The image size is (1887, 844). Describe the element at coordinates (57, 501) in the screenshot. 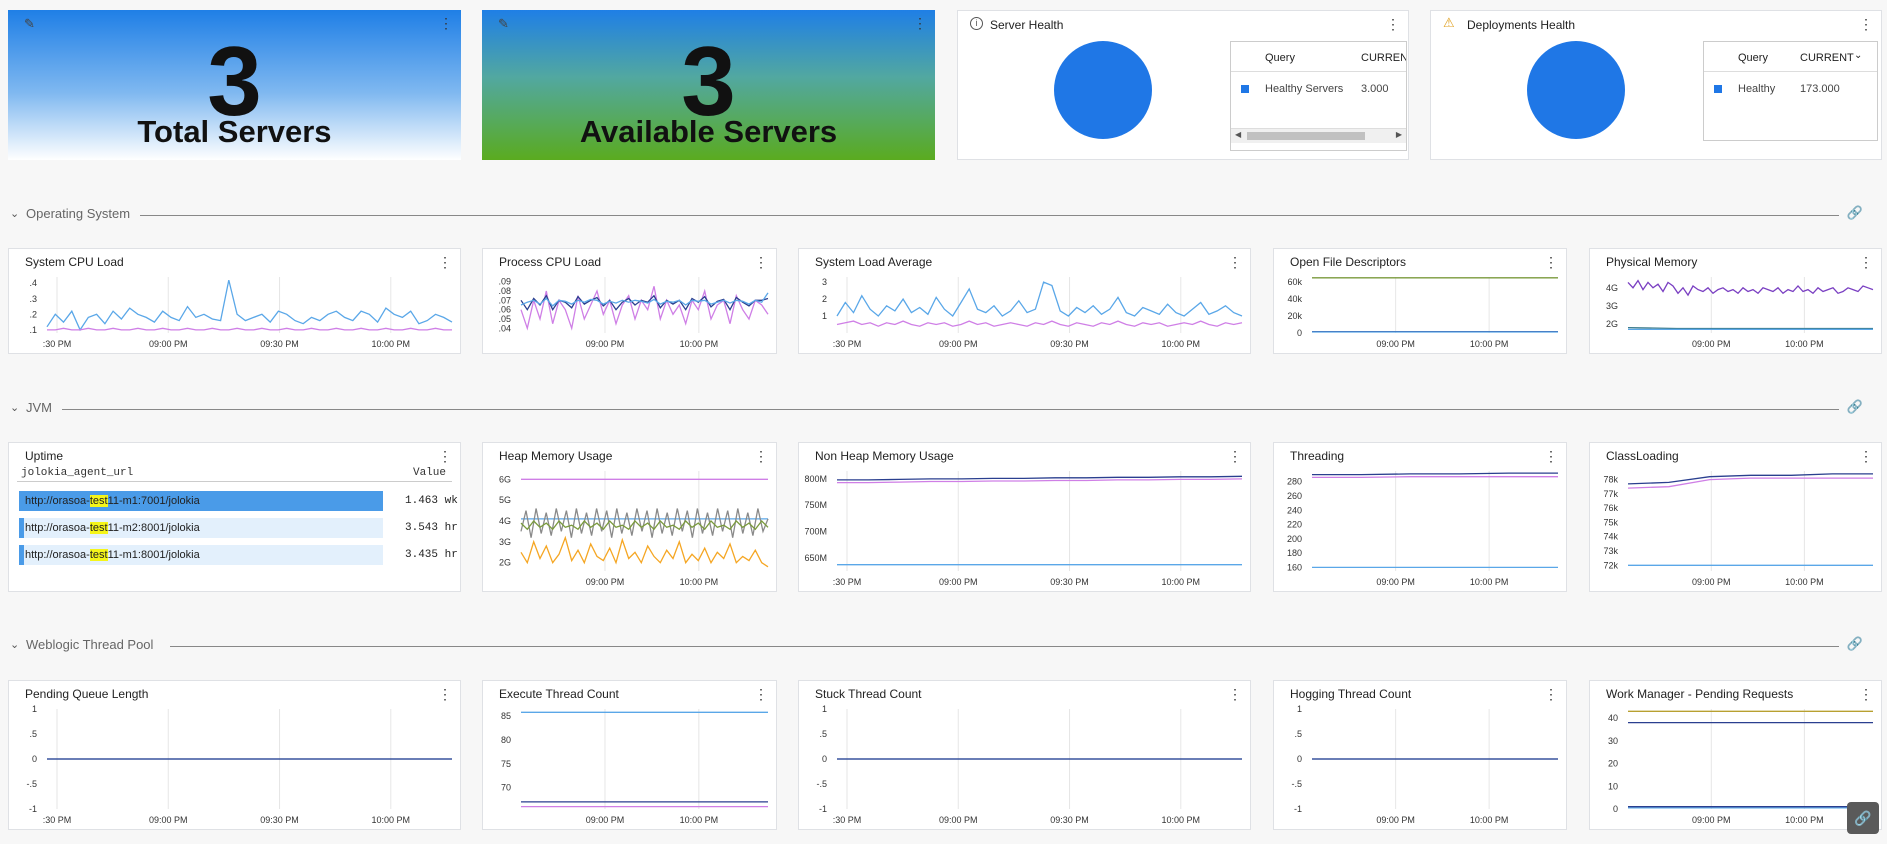

I see `url-prefix: http://orasoa-` at that location.